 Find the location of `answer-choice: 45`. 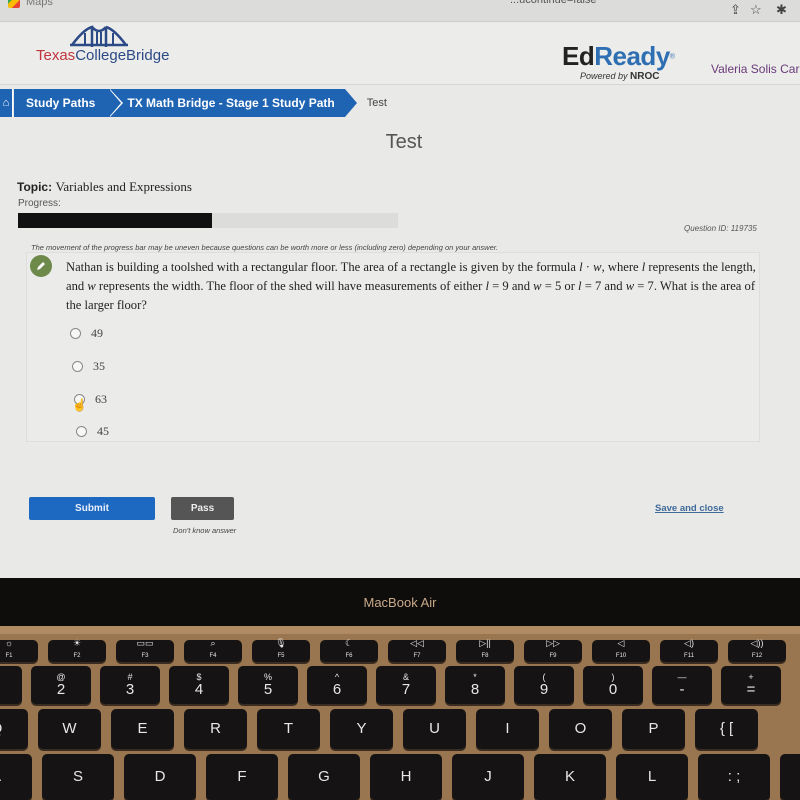

answer-choice: 45 is located at coordinates (92, 431).